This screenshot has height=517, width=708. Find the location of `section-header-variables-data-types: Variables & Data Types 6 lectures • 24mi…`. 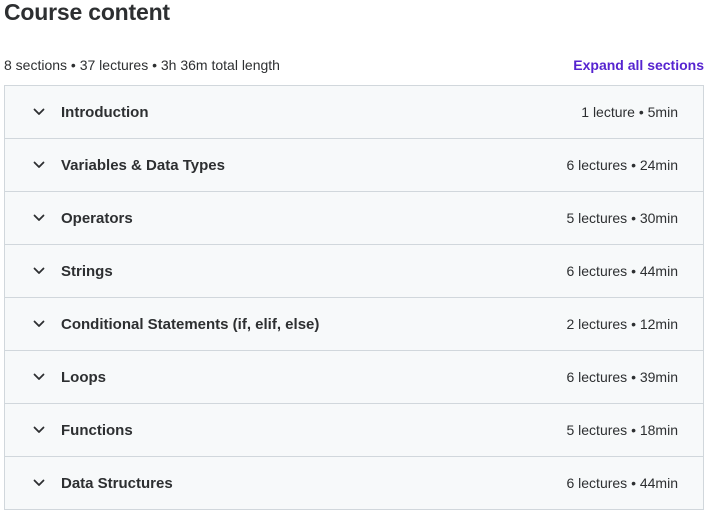

section-header-variables-data-types: Variables & Data Types 6 lectures • 24mi… is located at coordinates (354, 165).